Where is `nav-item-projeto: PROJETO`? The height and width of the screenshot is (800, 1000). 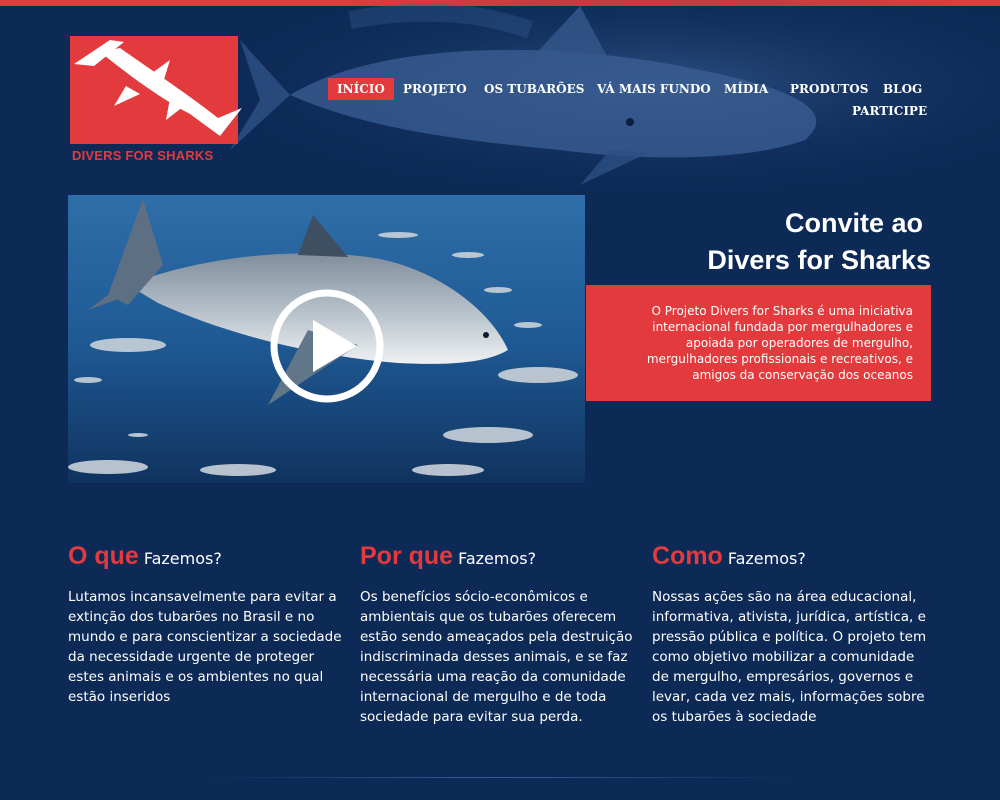 nav-item-projeto: PROJETO is located at coordinates (435, 89).